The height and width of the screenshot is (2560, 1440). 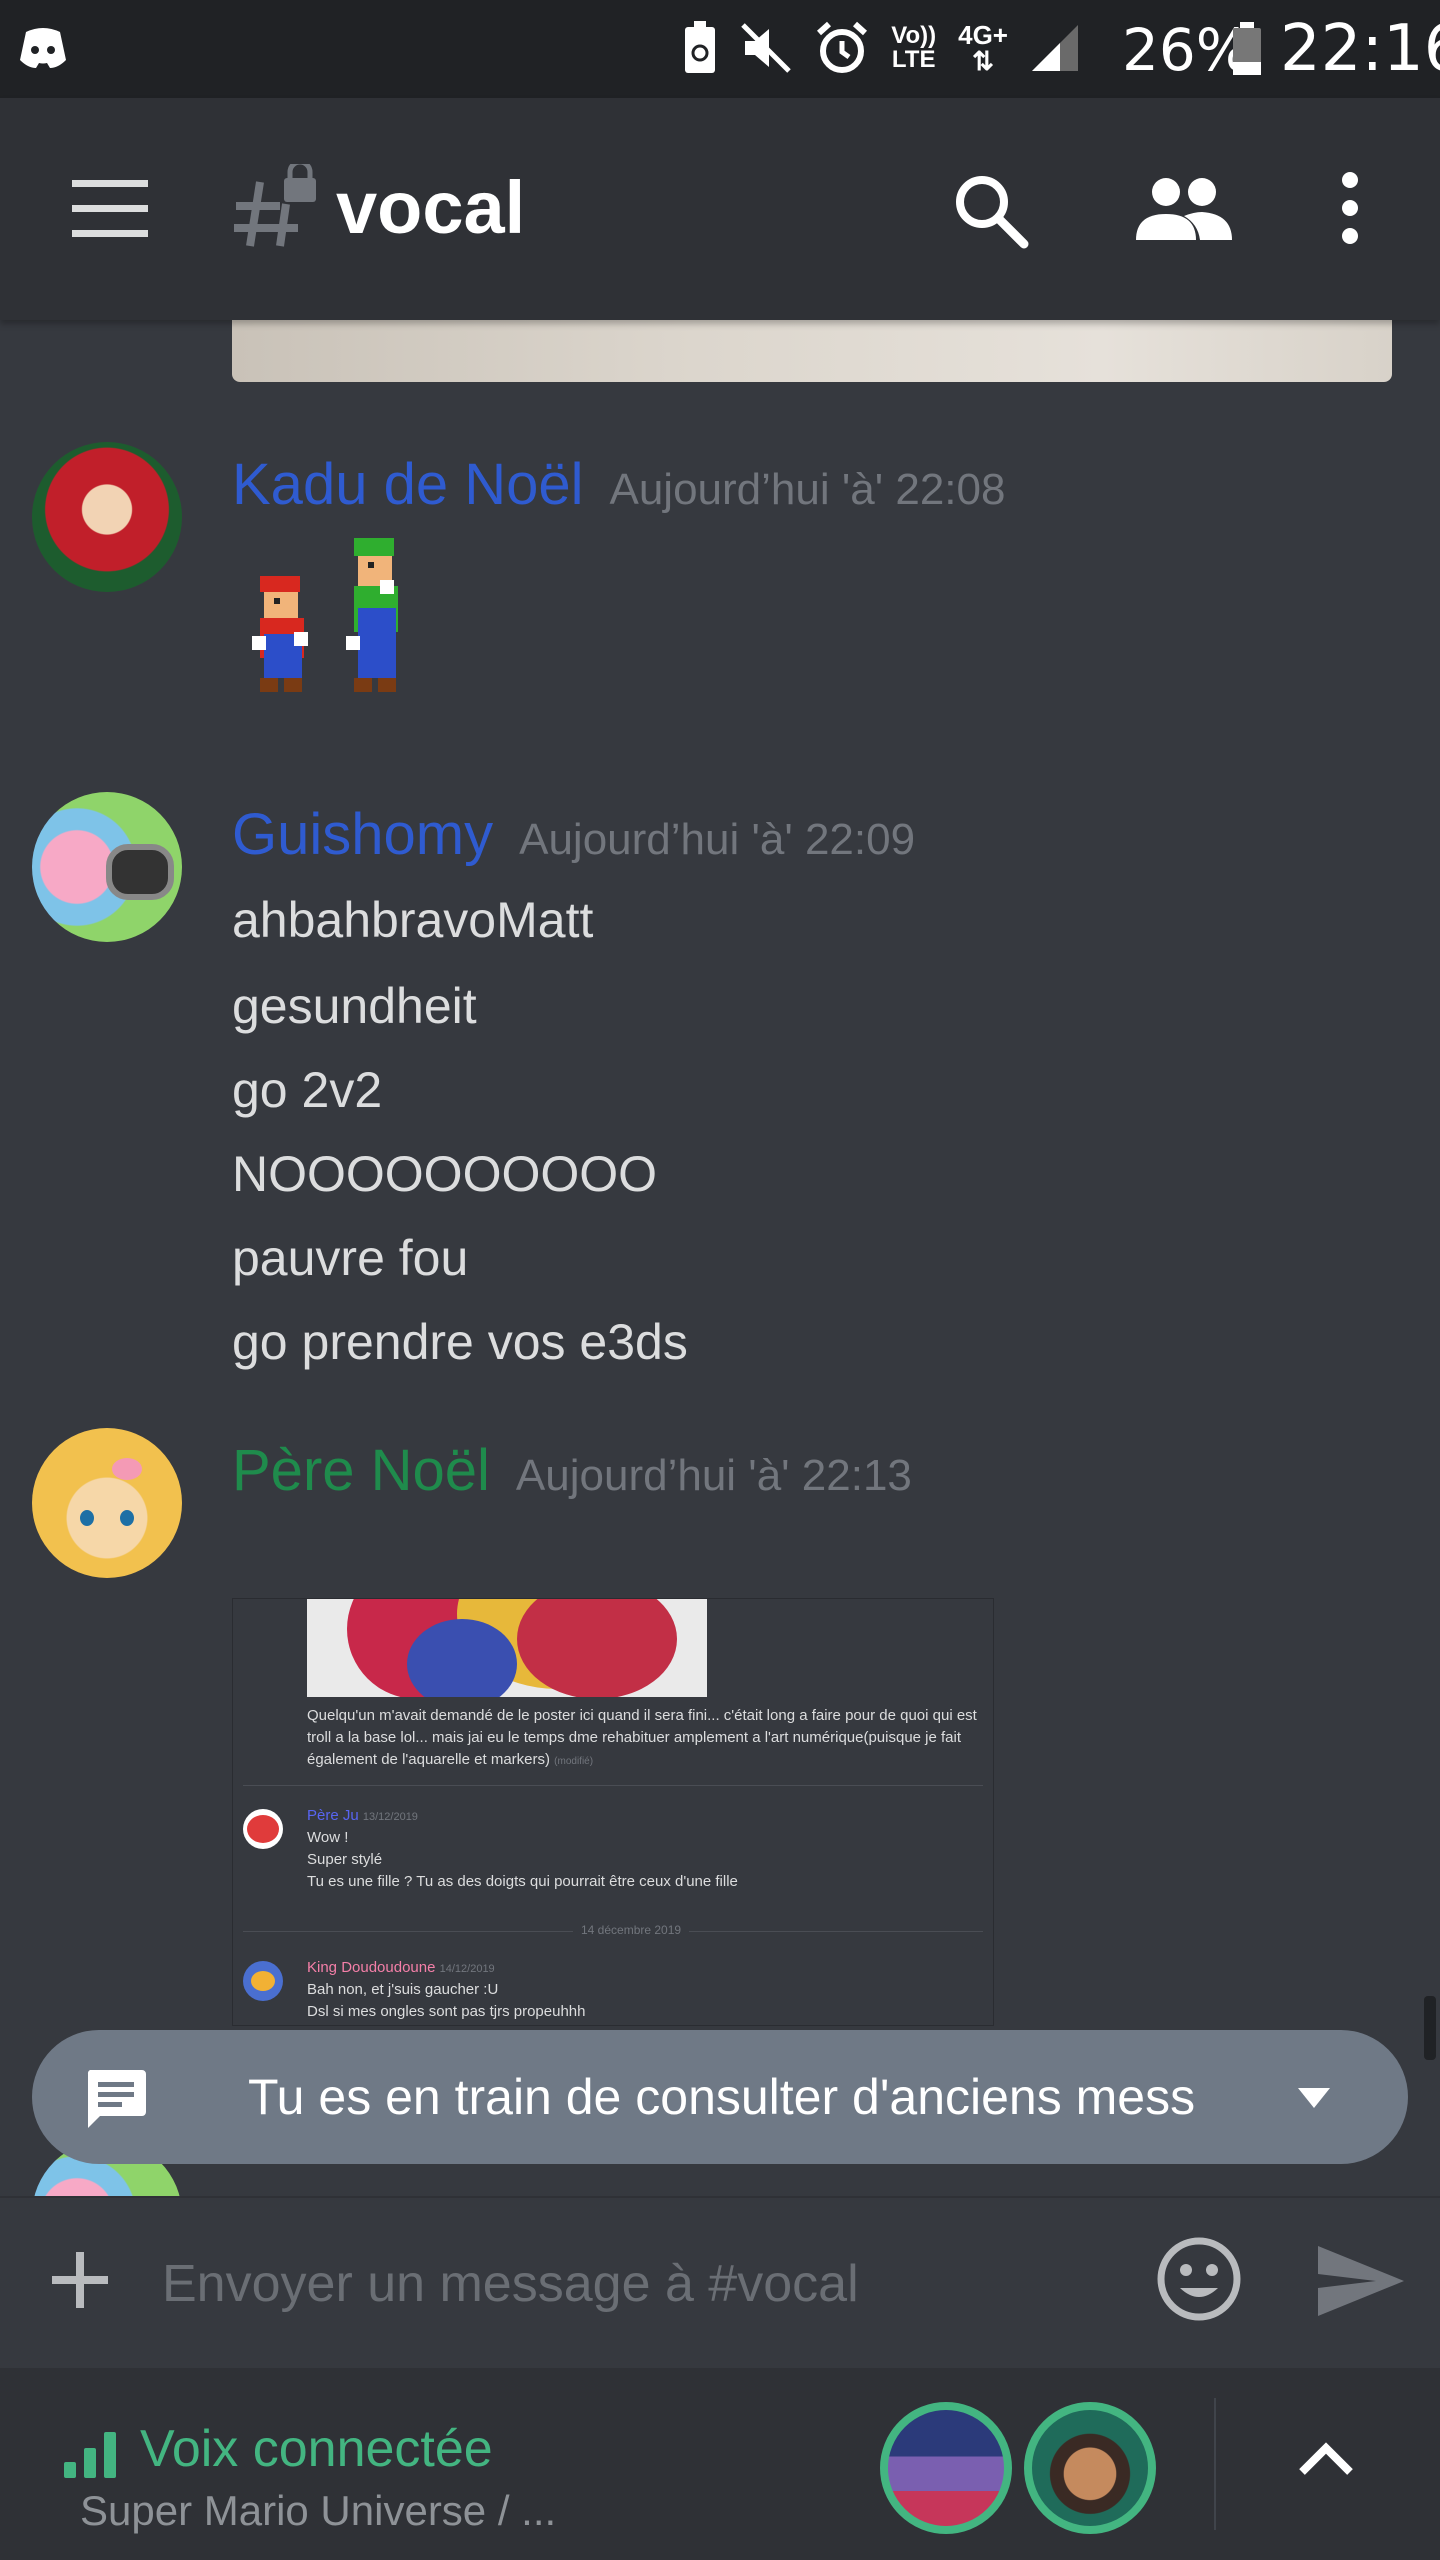 I want to click on timestamp: Aujourd’hui 'à' 22:09, so click(x=717, y=839).